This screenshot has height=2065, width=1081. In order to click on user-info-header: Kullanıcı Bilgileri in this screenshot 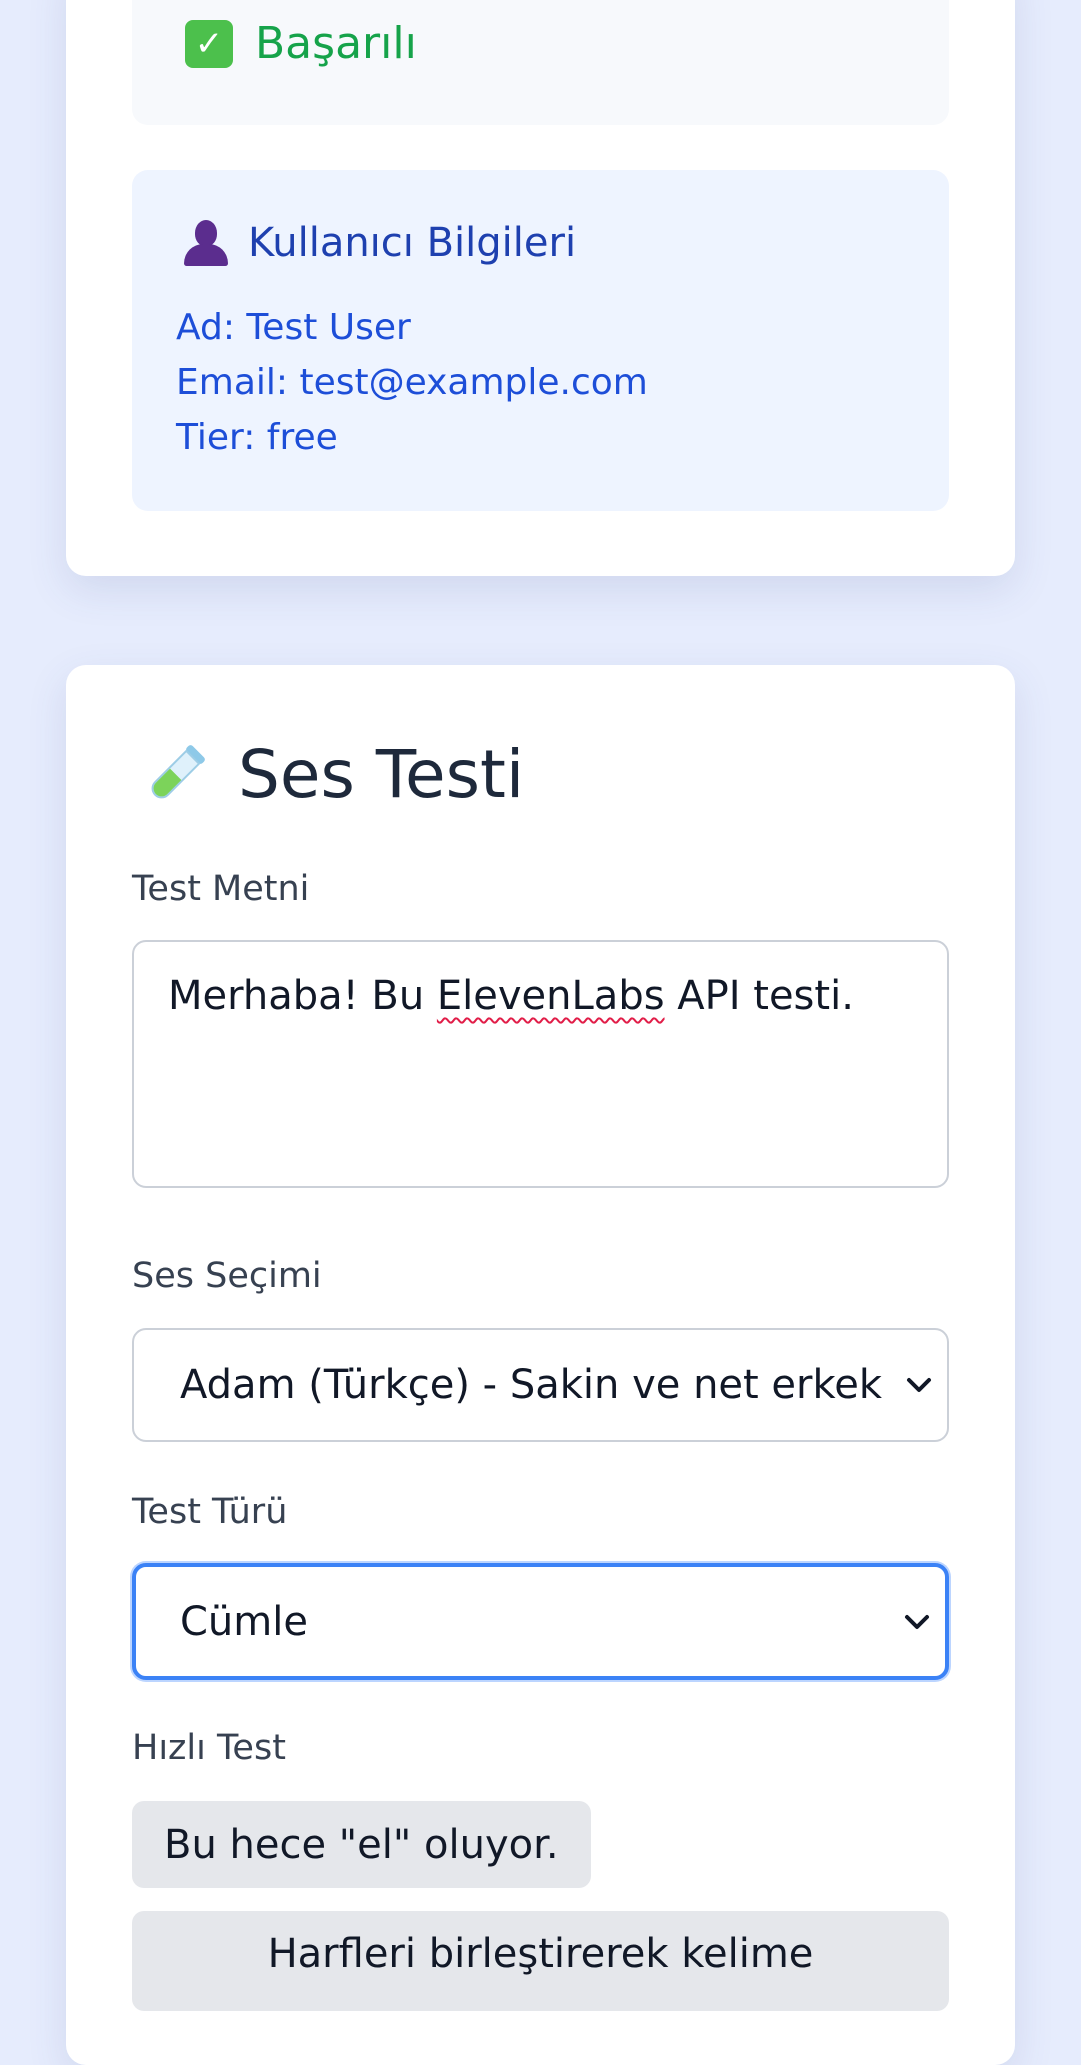, I will do `click(380, 243)`.